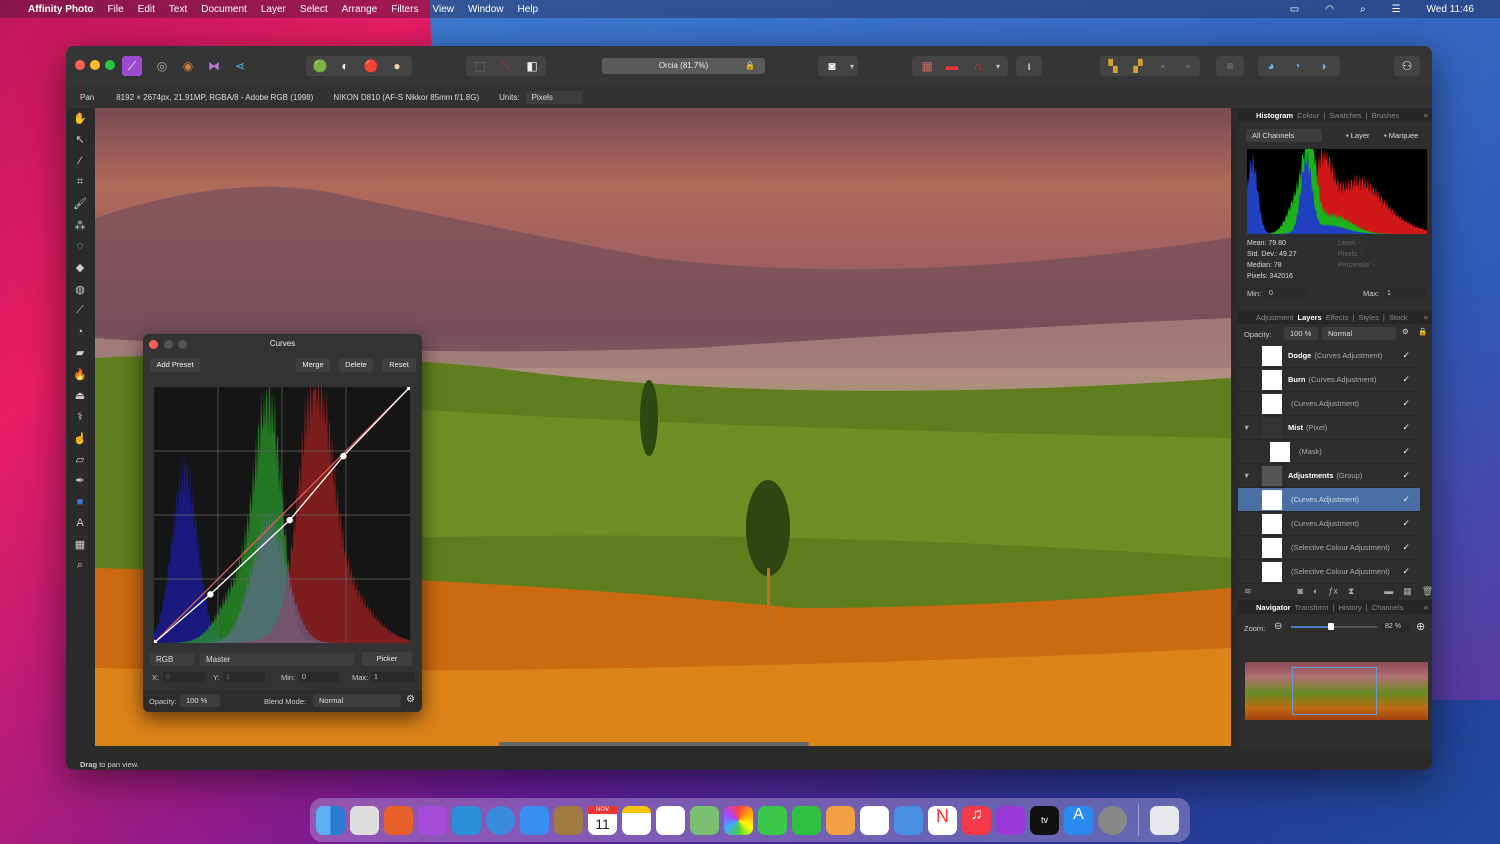 This screenshot has height=844, width=1500. I want to click on move-back-icon: ▚, so click(1113, 66).